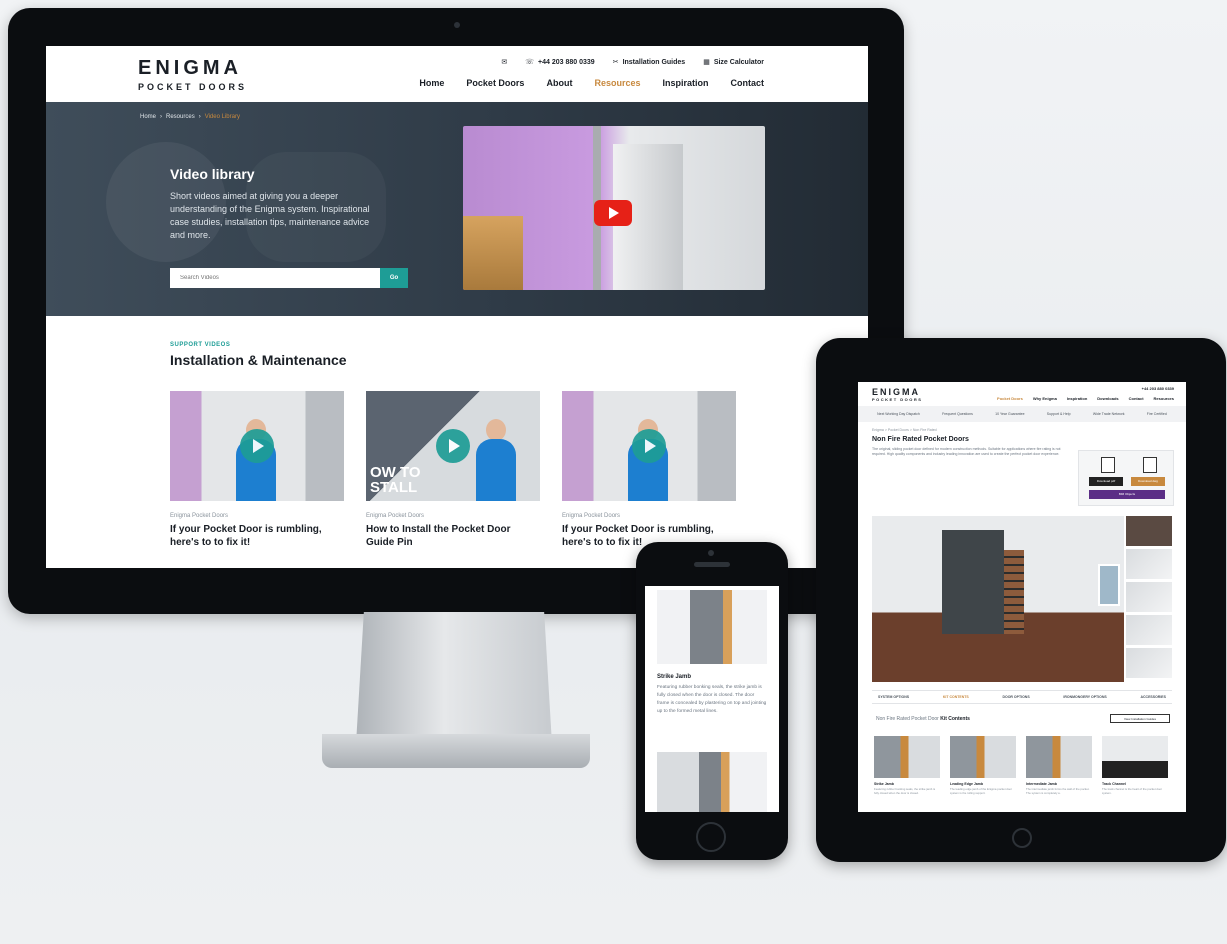 This screenshot has height=944, width=1227. What do you see at coordinates (748, 83) in the screenshot?
I see `nav-contact: Contact` at bounding box center [748, 83].